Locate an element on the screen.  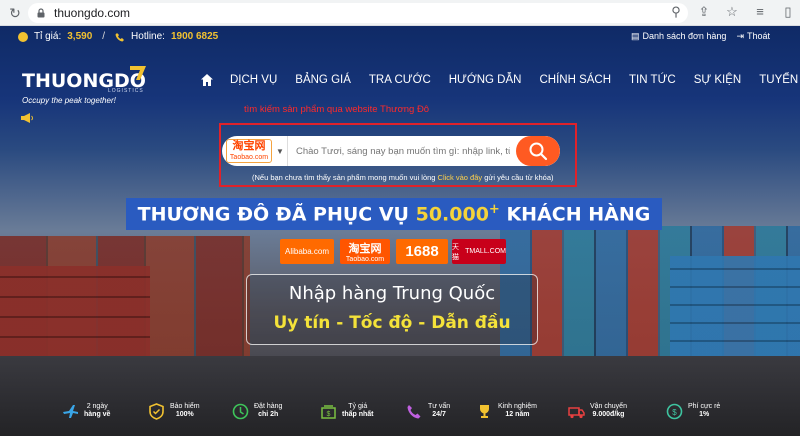
logo-mark-icon is located at coordinates (138, 73).